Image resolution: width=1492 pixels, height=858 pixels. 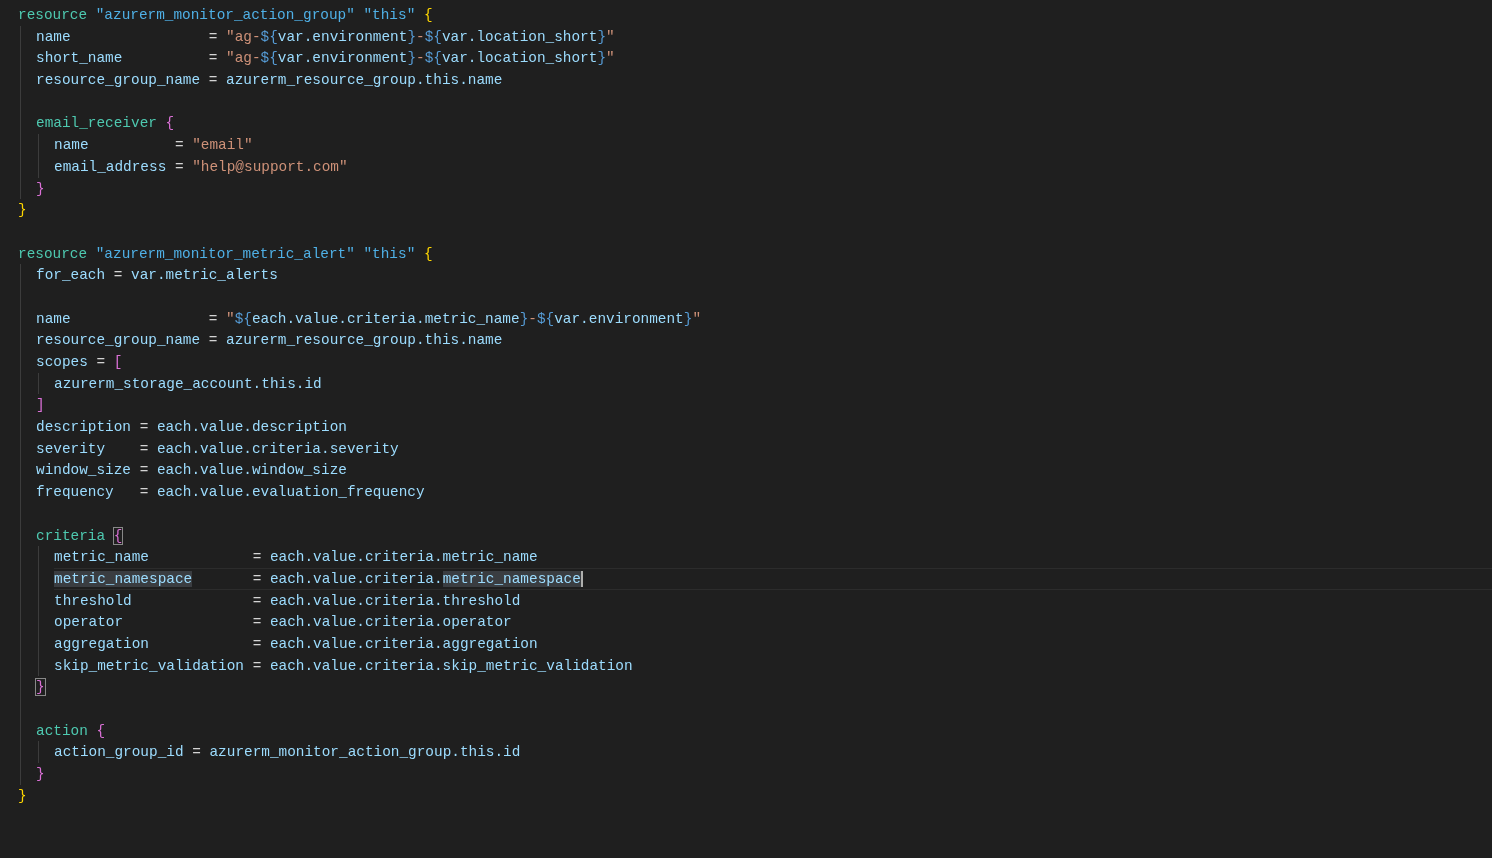 I want to click on code-line: resource "azurerm_monitor_metric_alert" "this" {, so click(x=226, y=254).